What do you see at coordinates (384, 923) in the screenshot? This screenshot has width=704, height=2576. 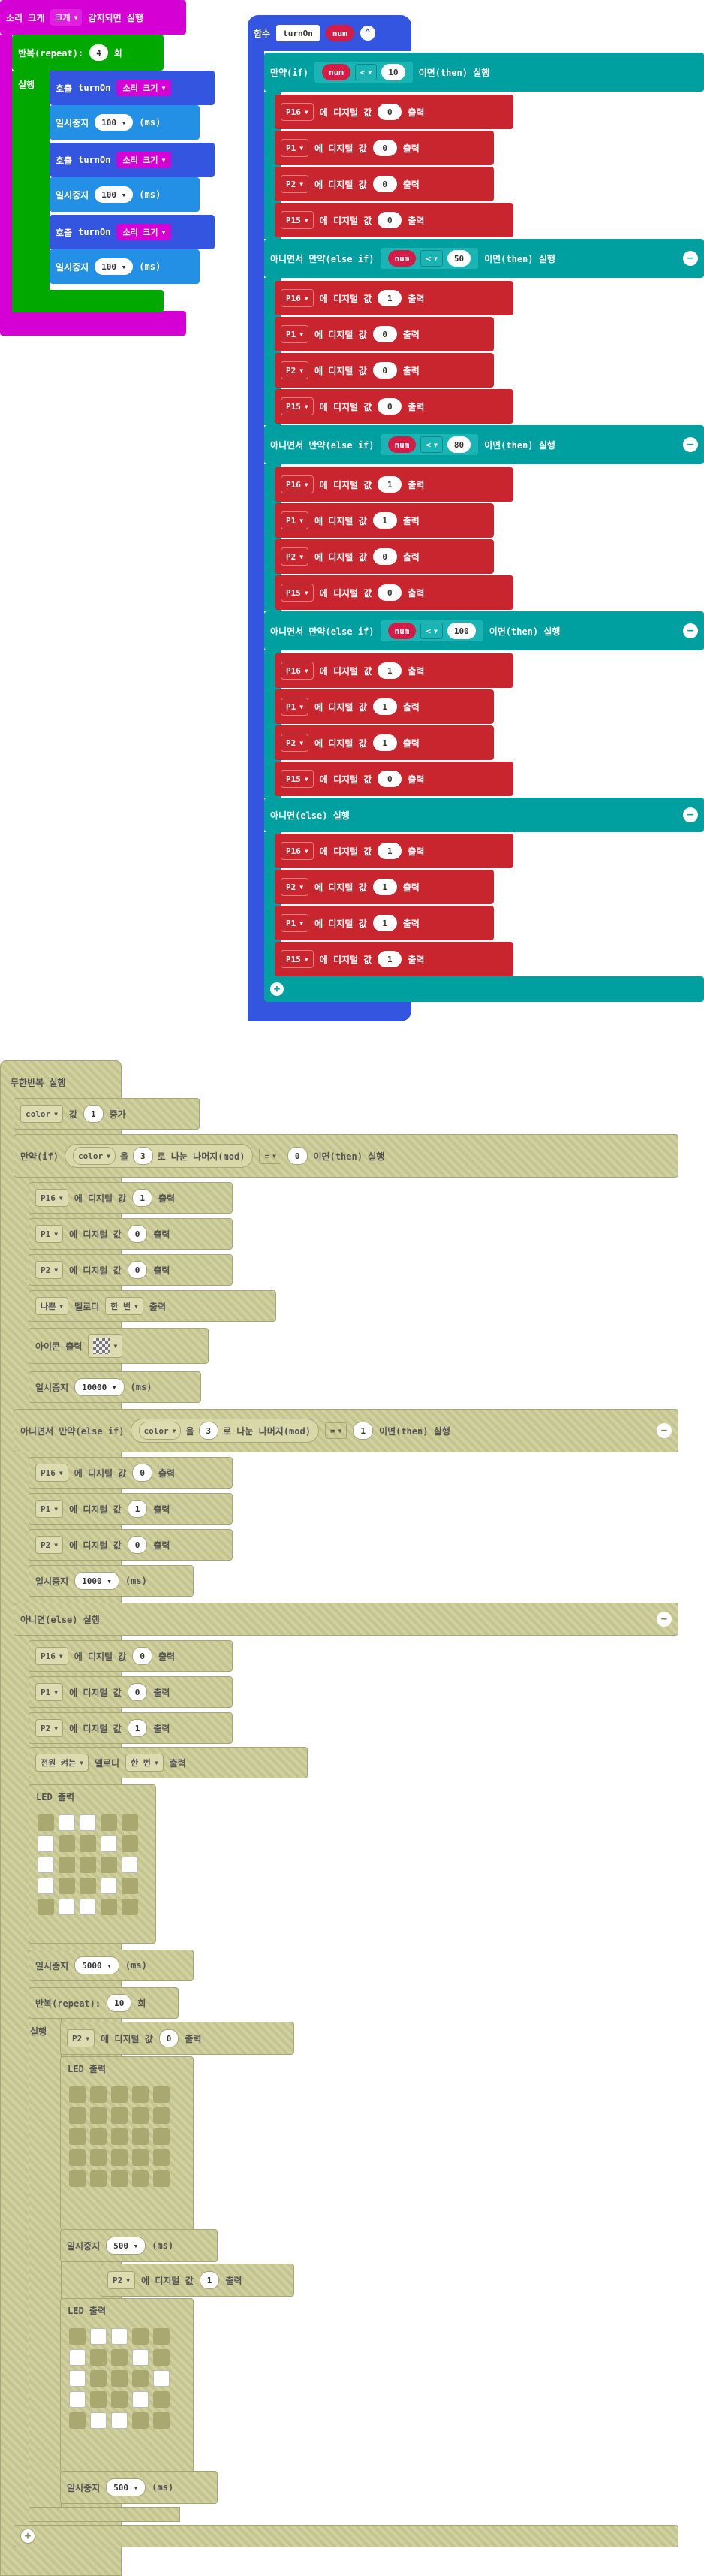 I see `digital-write-block: P1 에 디지털 값 1 출력` at bounding box center [384, 923].